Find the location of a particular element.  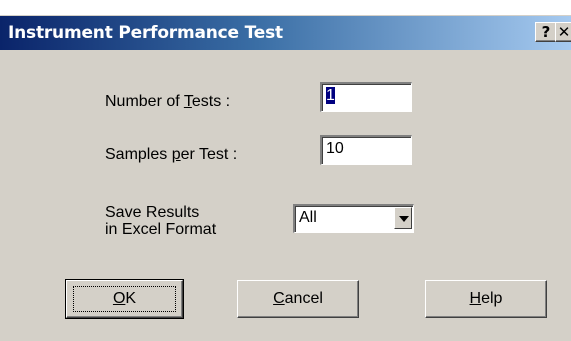

context-help-button: ? is located at coordinates (546, 32).